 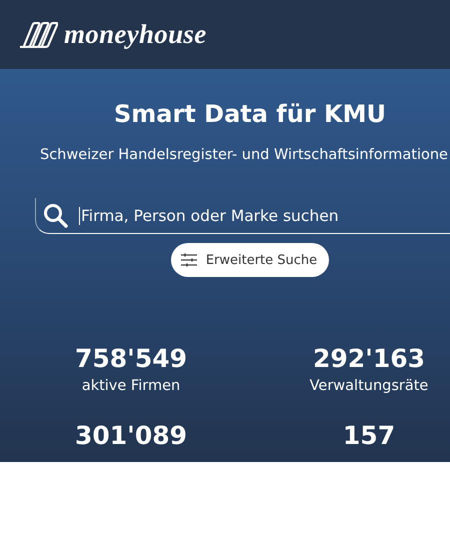 I want to click on stat-value: 301'089, so click(x=131, y=436).